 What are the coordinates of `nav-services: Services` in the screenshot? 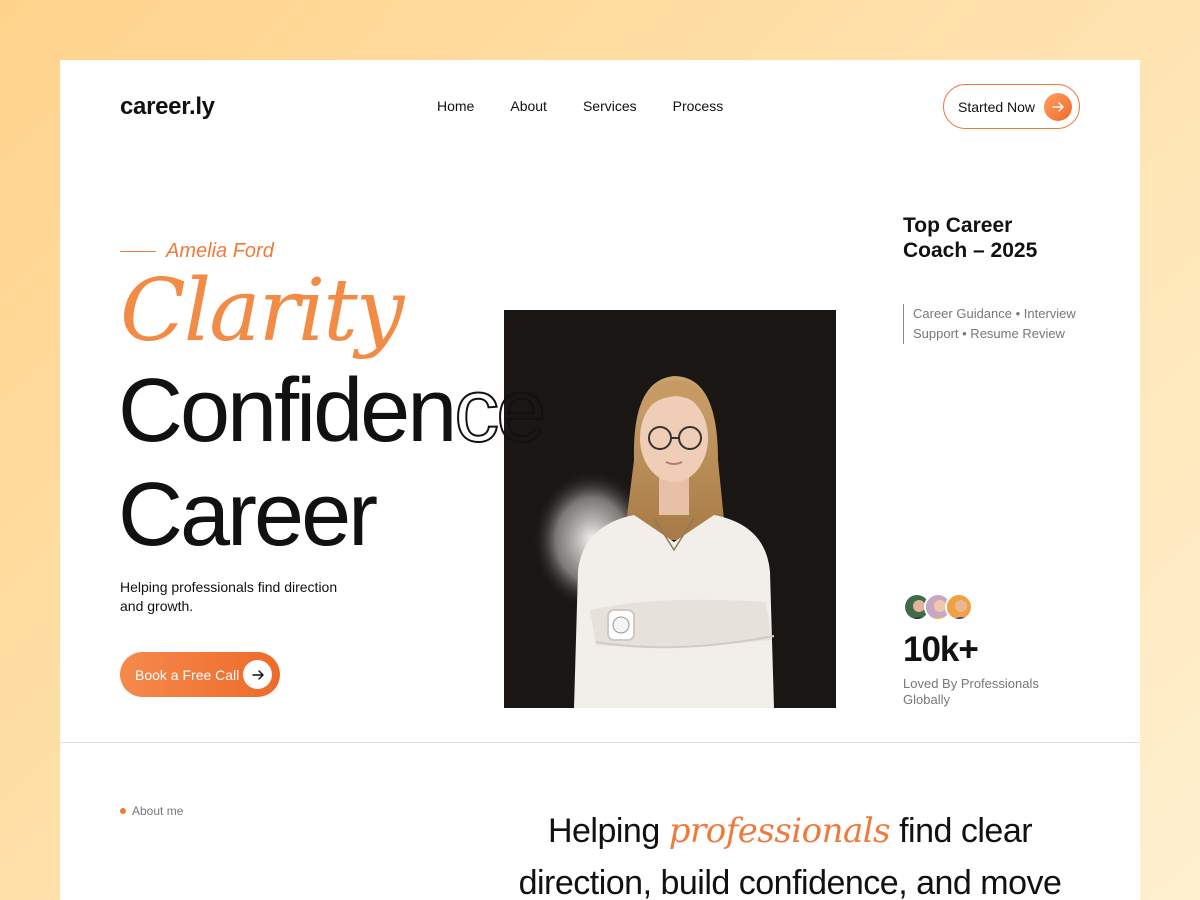 It's located at (610, 106).